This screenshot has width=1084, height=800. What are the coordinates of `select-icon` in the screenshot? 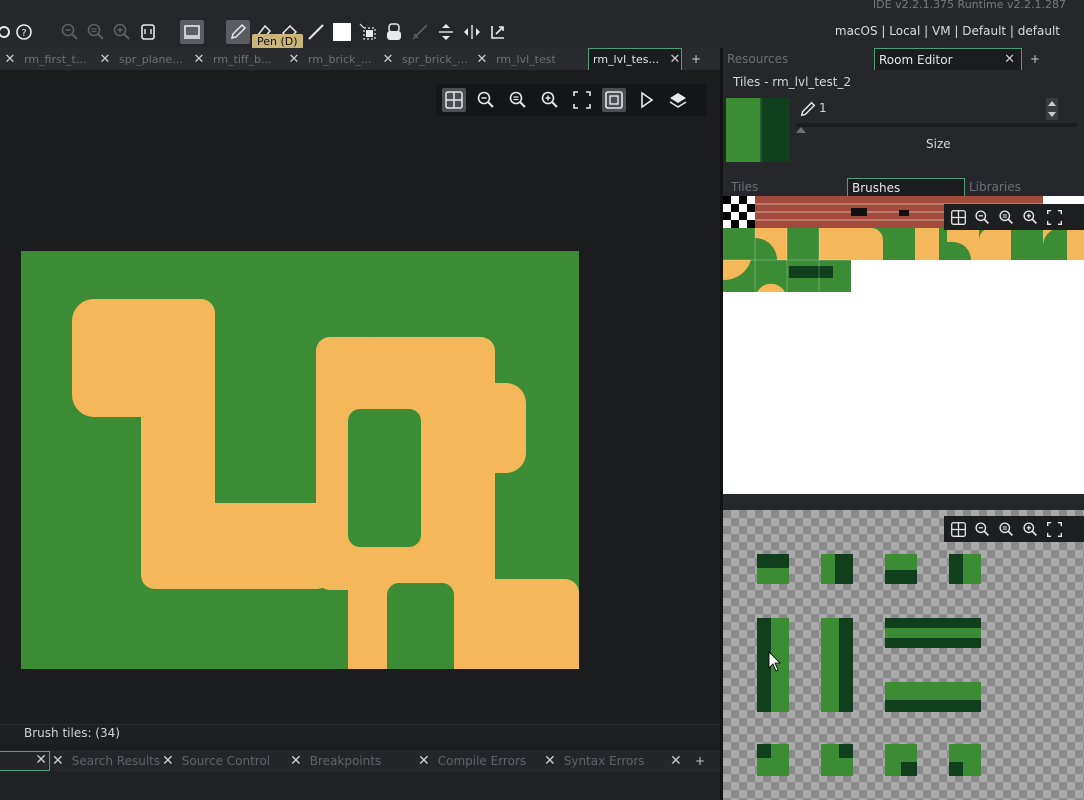 It's located at (368, 32).